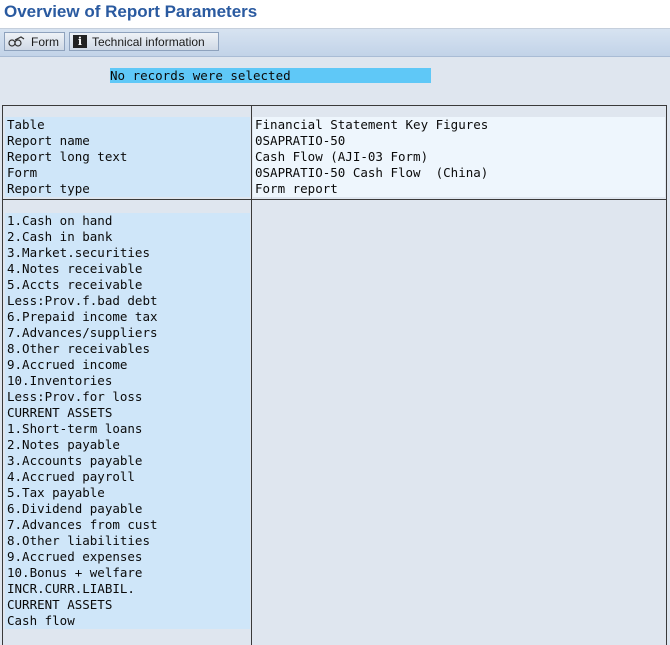 This screenshot has width=670, height=645. Describe the element at coordinates (127, 269) in the screenshot. I see `list-item: 4.Notes receivable` at that location.